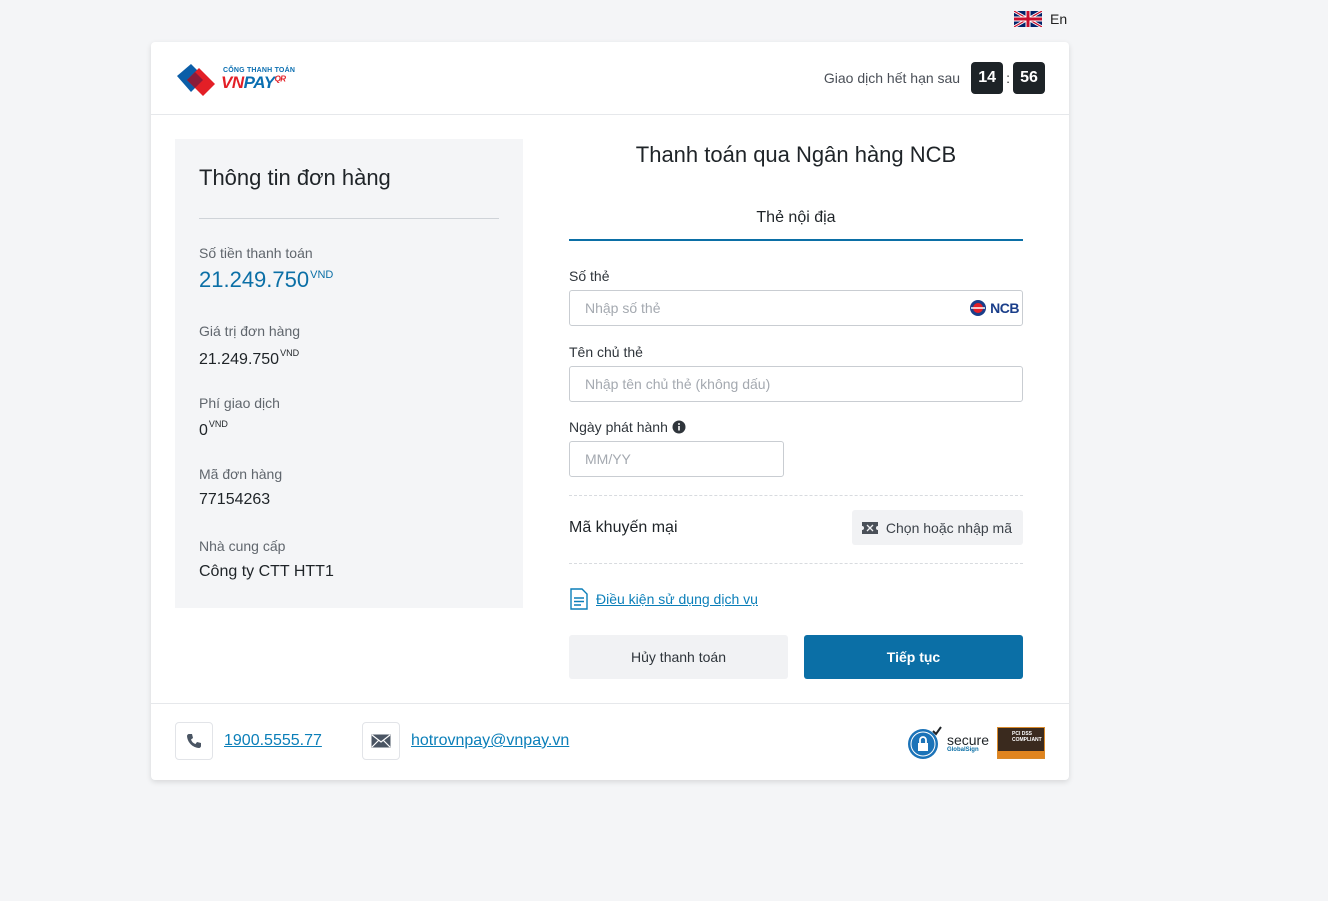 This screenshot has height=901, width=1328. What do you see at coordinates (266, 571) in the screenshot?
I see `provider-value: Công ty CTT HTT1` at bounding box center [266, 571].